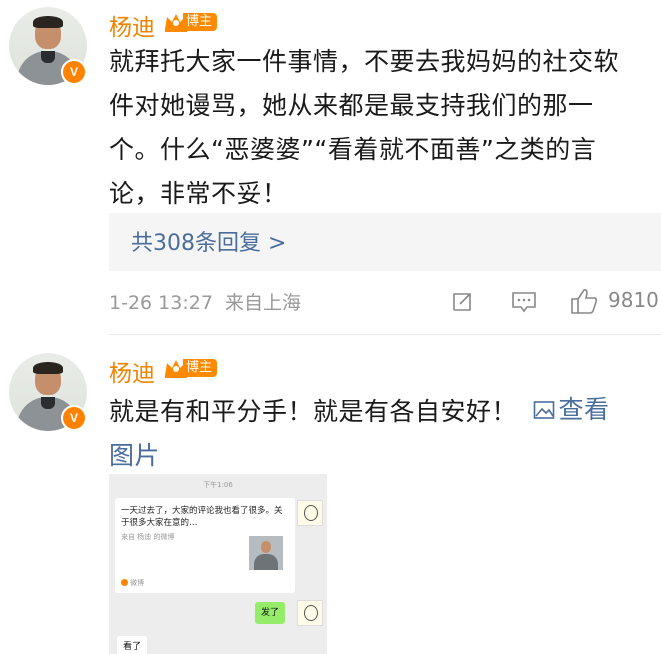 This screenshot has width=661, height=654. What do you see at coordinates (262, 303) in the screenshot?
I see `location: 来自上海` at bounding box center [262, 303].